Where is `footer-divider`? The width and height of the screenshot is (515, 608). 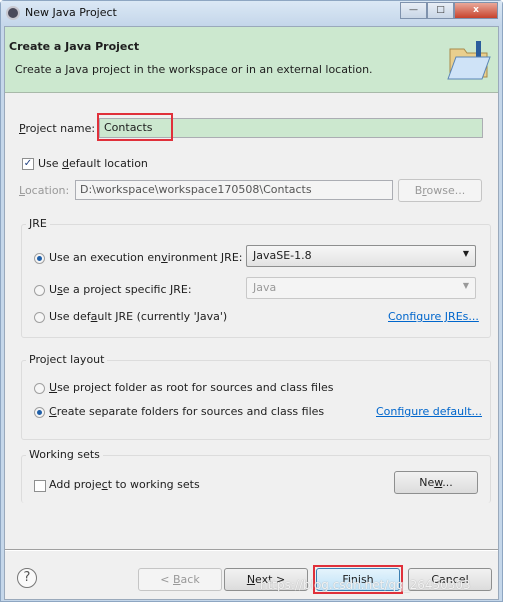 footer-divider is located at coordinates (251, 550).